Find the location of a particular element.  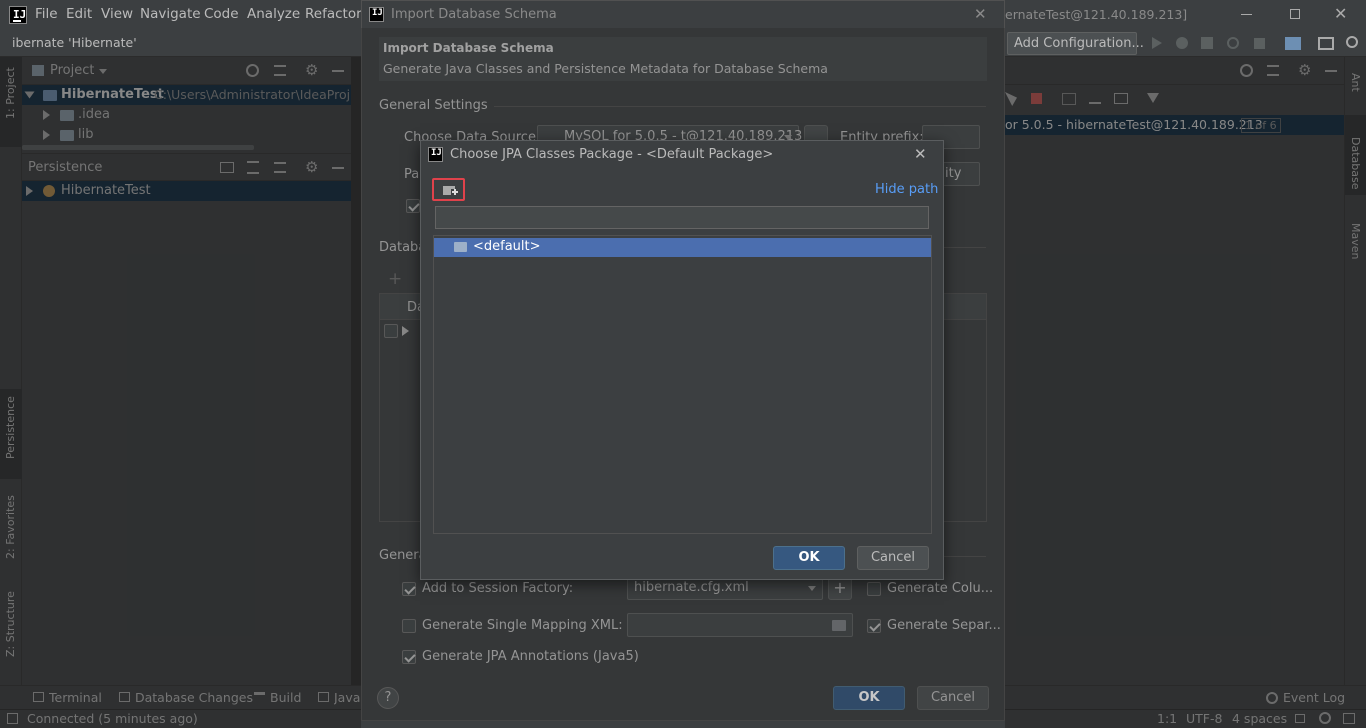

profile-icon is located at coordinates (1233, 43).